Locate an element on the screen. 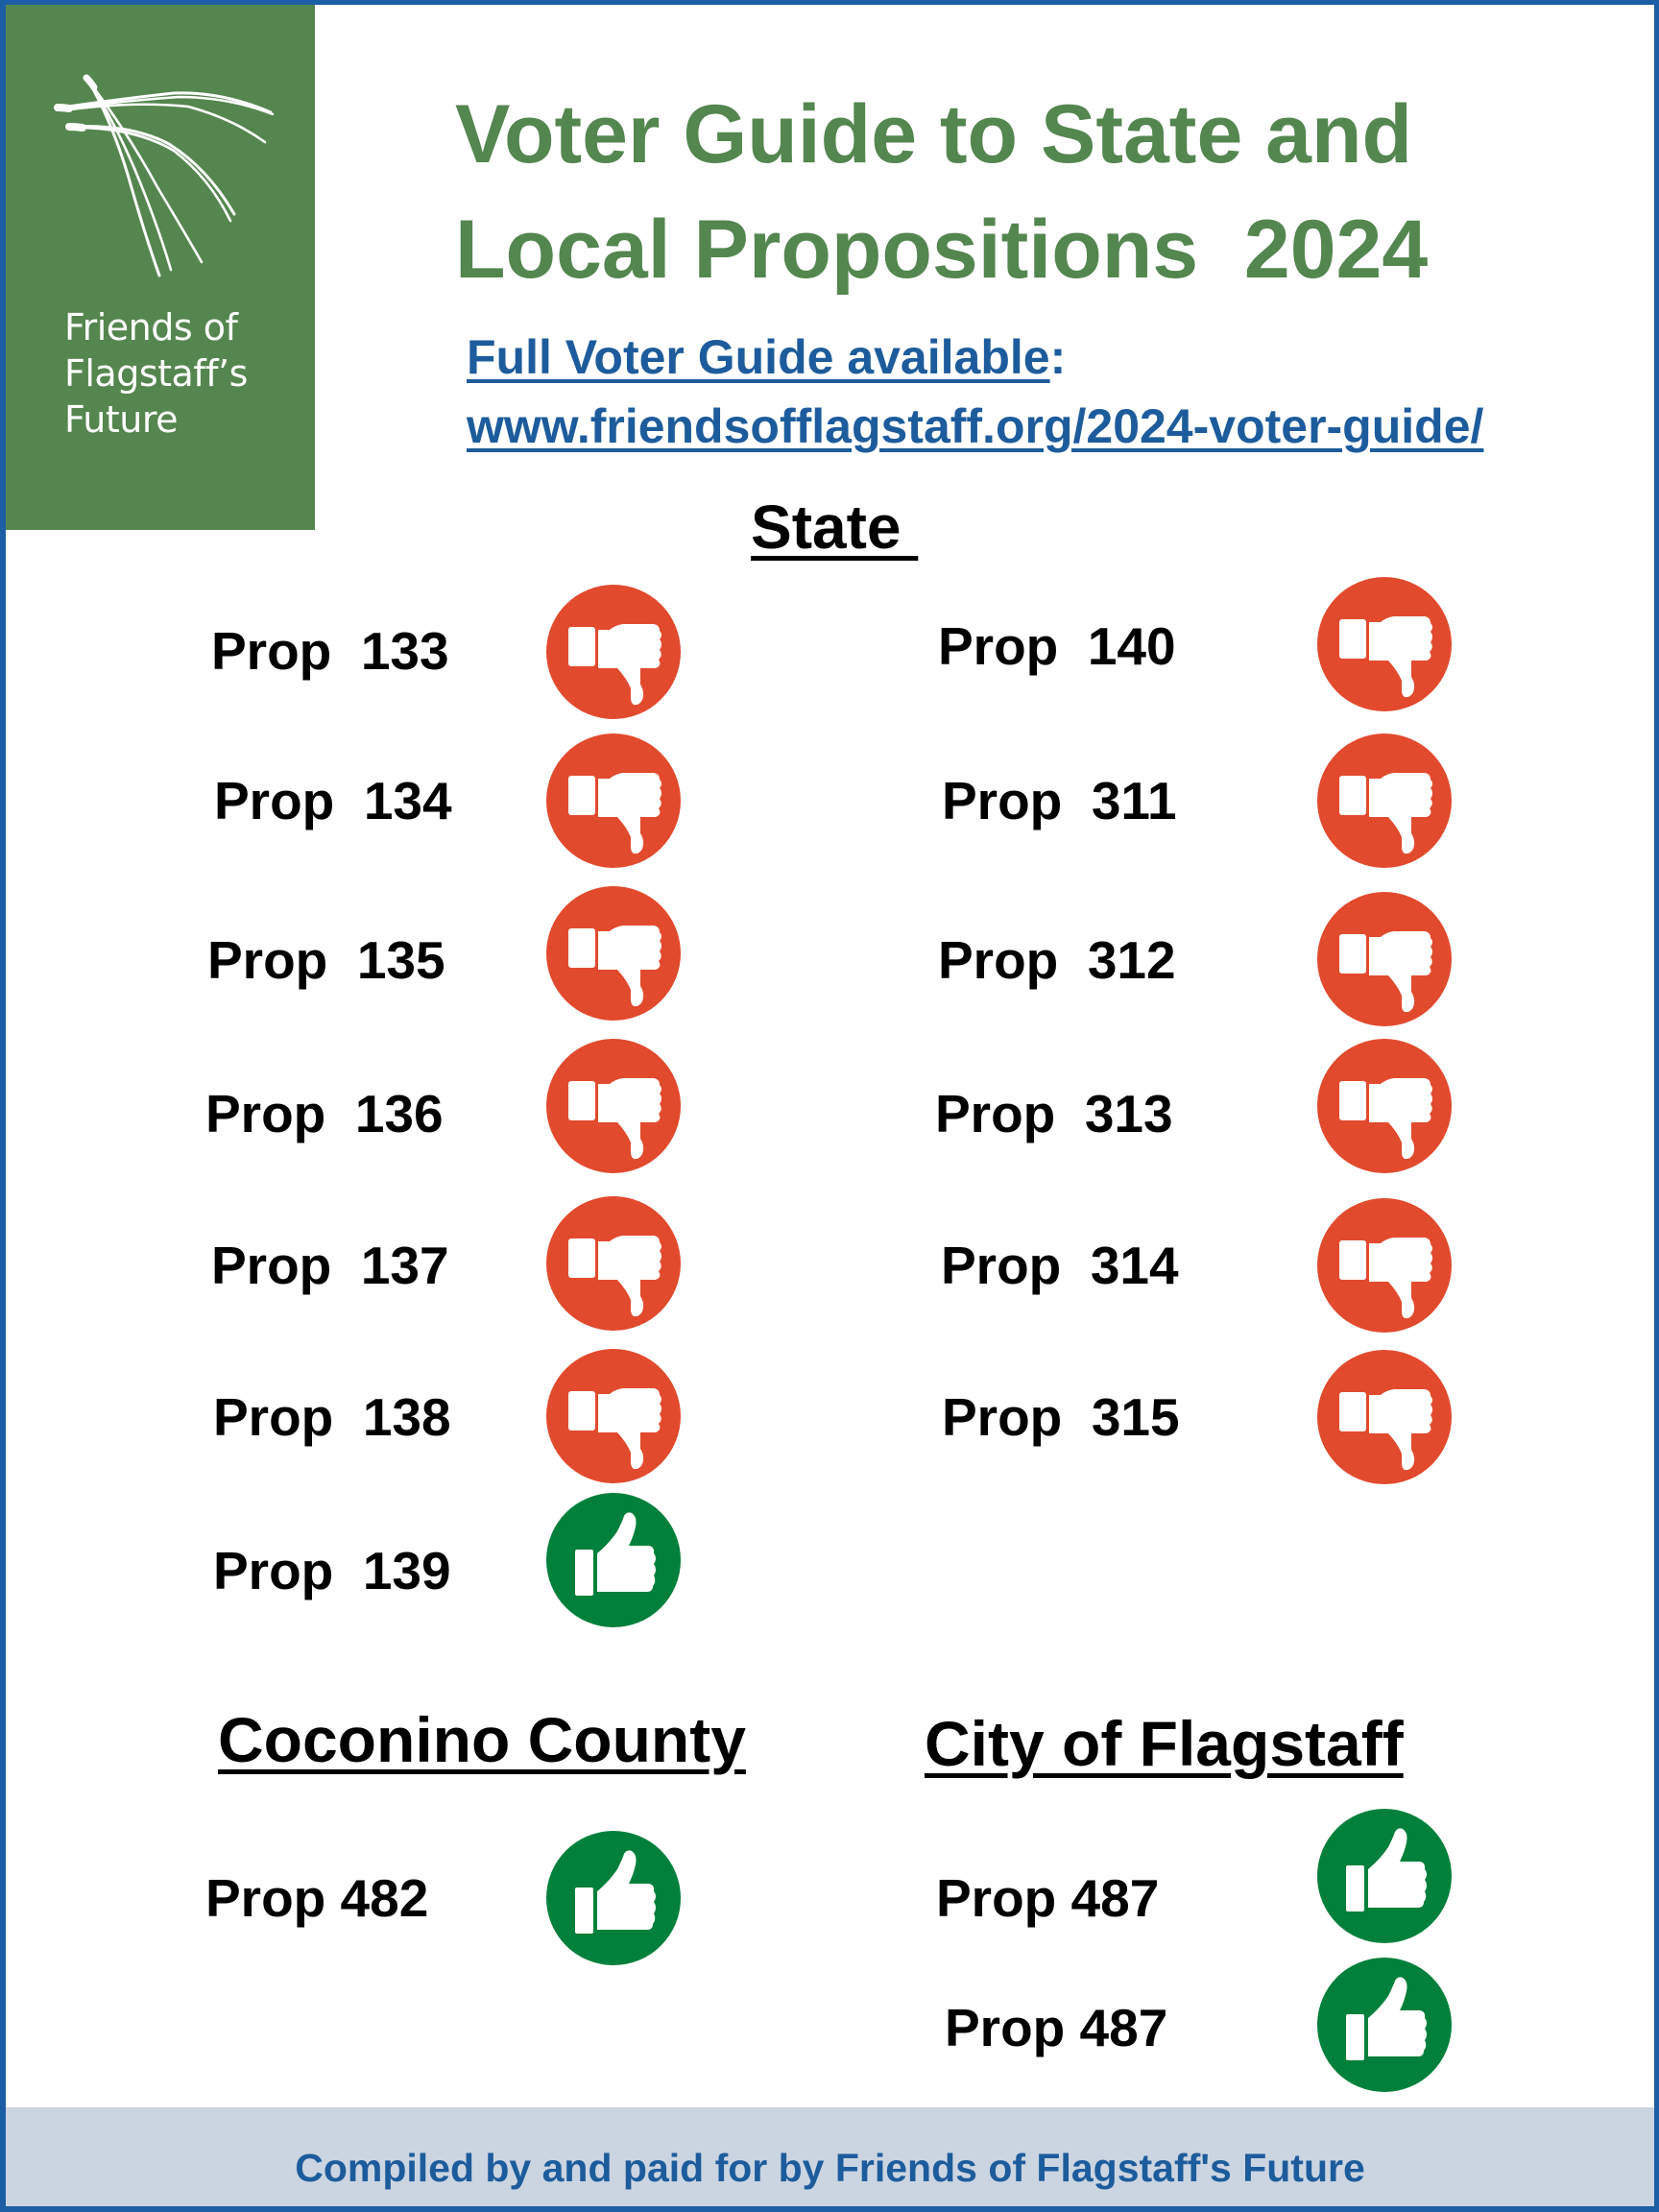 The image size is (1659, 2212). prop-label: Prop 137 is located at coordinates (330, 1265).